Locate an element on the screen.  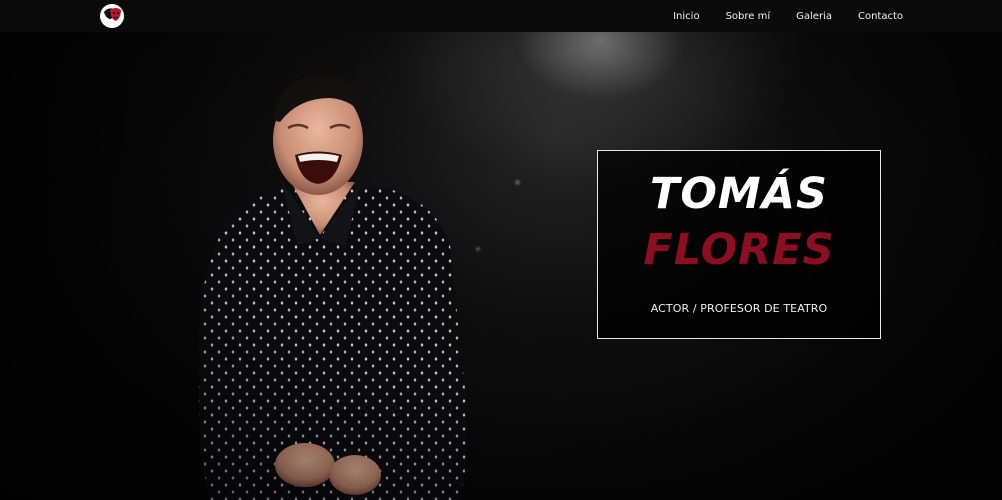
nav-link-galeria: Galeria is located at coordinates (814, 16).